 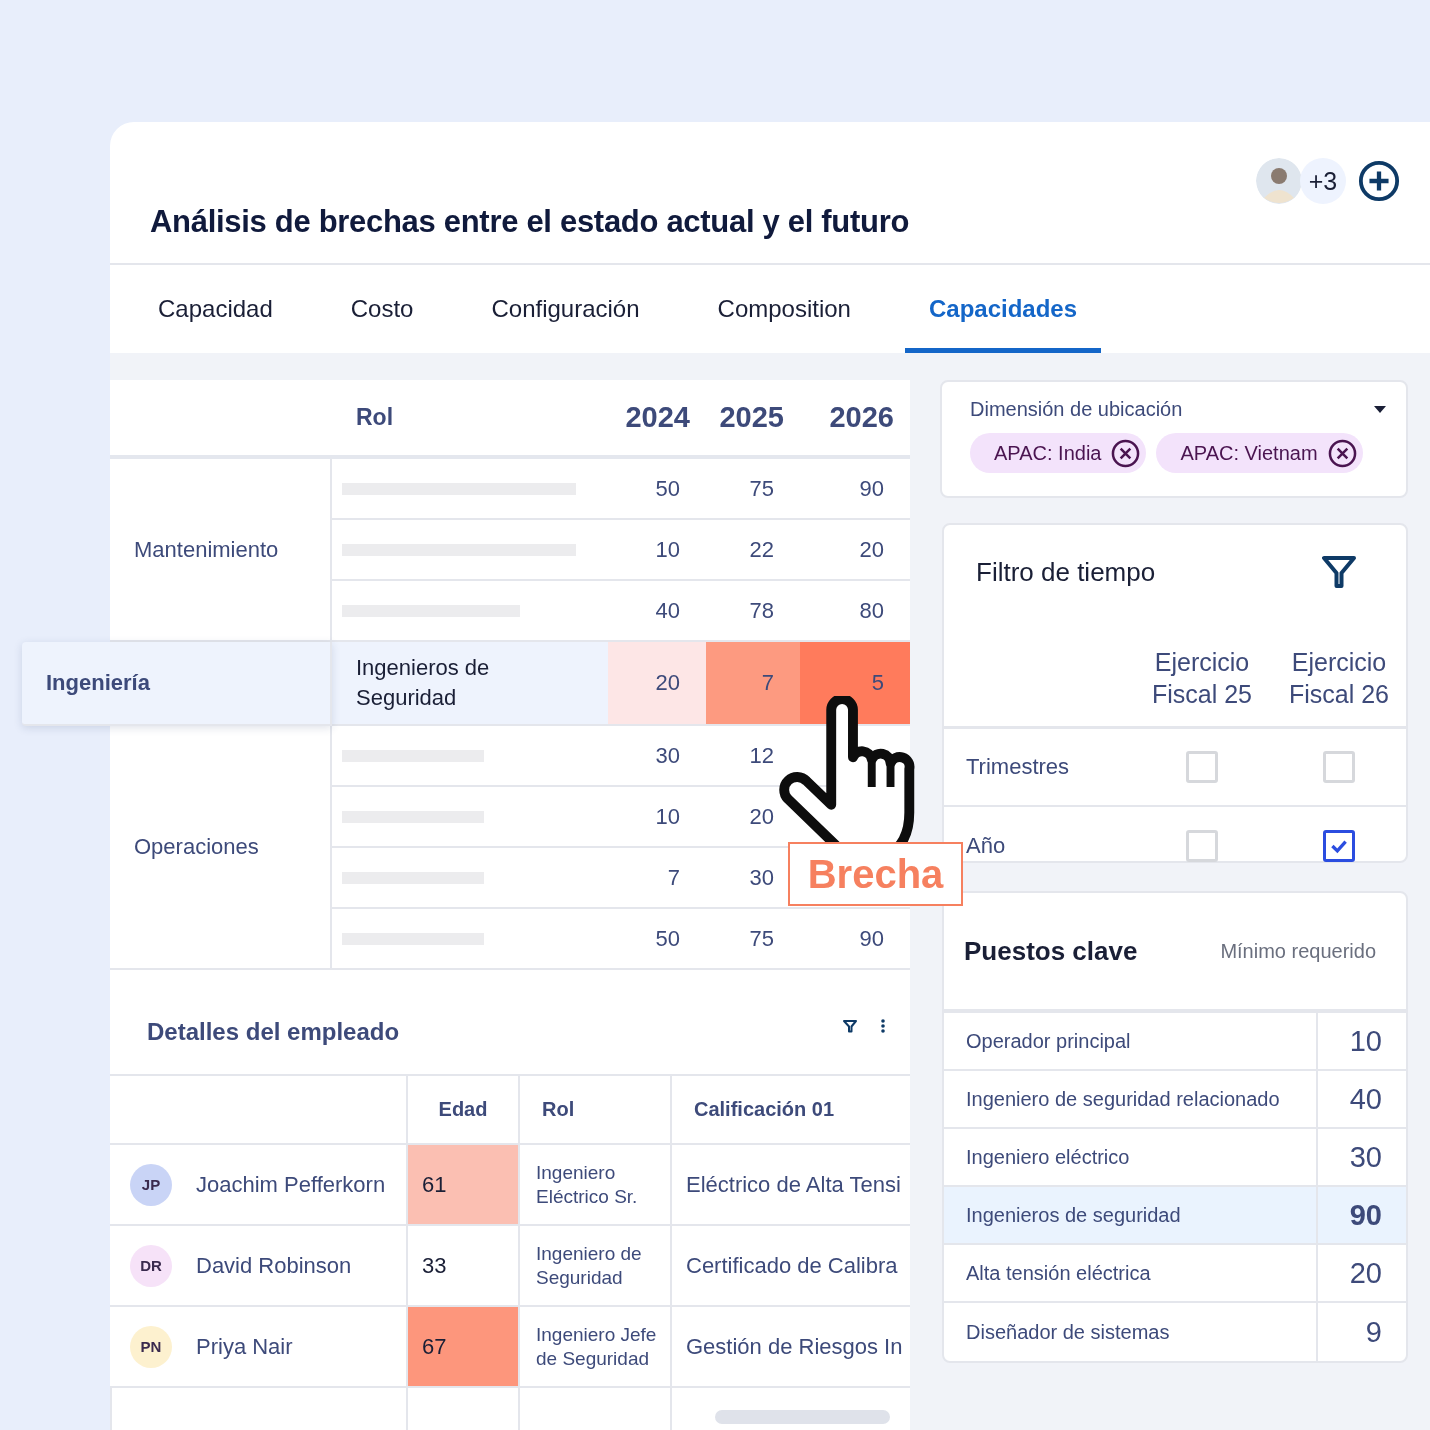 What do you see at coordinates (221, 550) in the screenshot?
I see `group-cell: Mantenimiento` at bounding box center [221, 550].